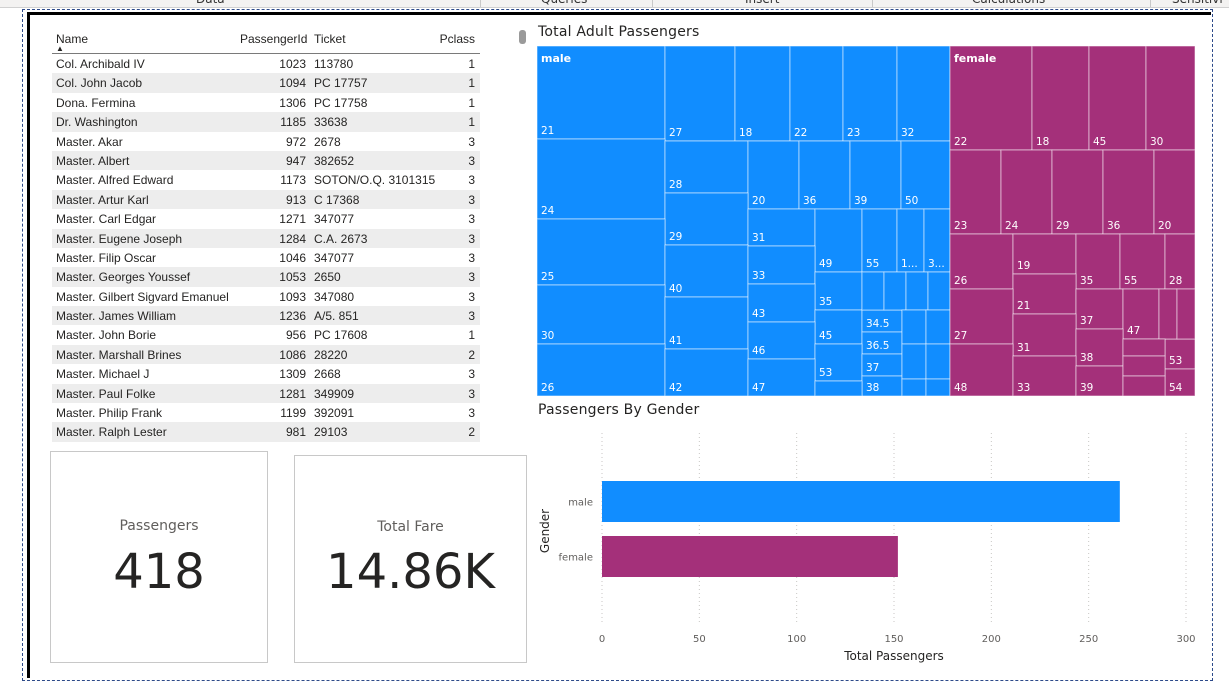 The image size is (1229, 683). Describe the element at coordinates (99, 83) in the screenshot. I see `cell-name: Col. John Jacob` at that location.